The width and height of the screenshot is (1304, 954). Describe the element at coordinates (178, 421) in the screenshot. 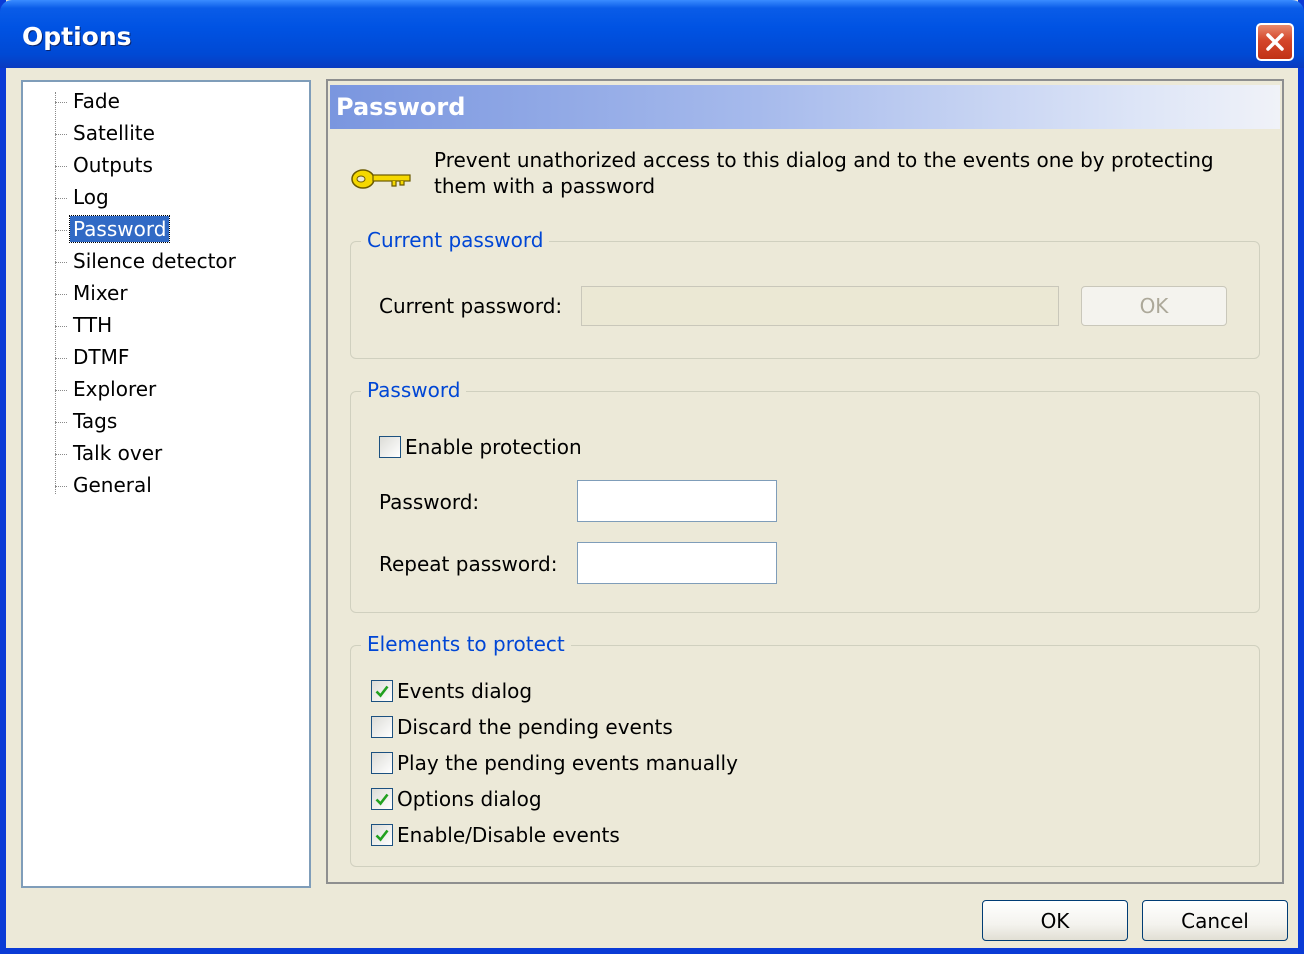

I see `tree-item-tags: Tags` at that location.